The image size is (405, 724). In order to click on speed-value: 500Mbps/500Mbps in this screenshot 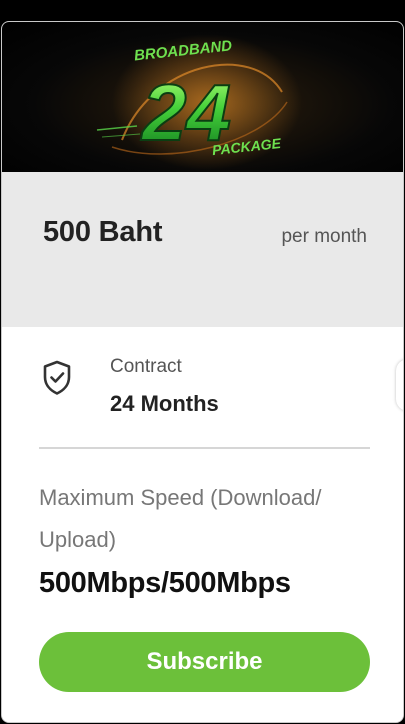, I will do `click(165, 583)`.